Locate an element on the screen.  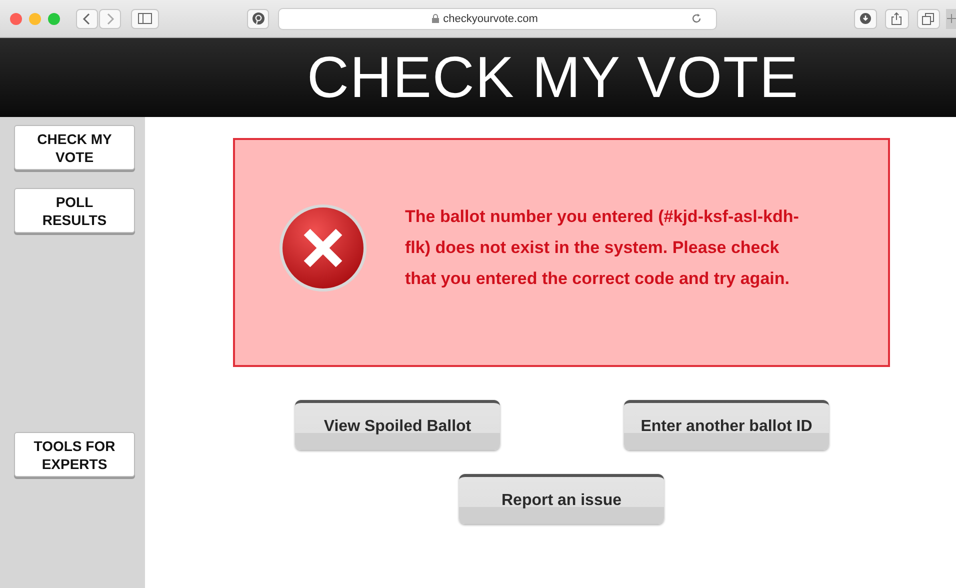
pin-icon is located at coordinates (258, 18).